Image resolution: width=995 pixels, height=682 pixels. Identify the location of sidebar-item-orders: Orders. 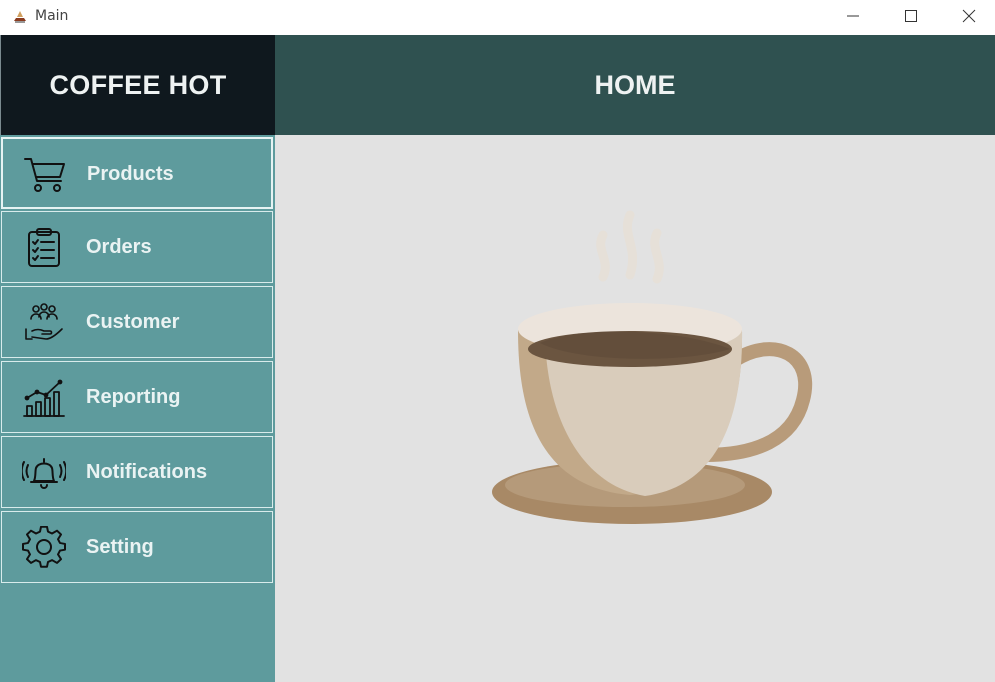
(137, 247).